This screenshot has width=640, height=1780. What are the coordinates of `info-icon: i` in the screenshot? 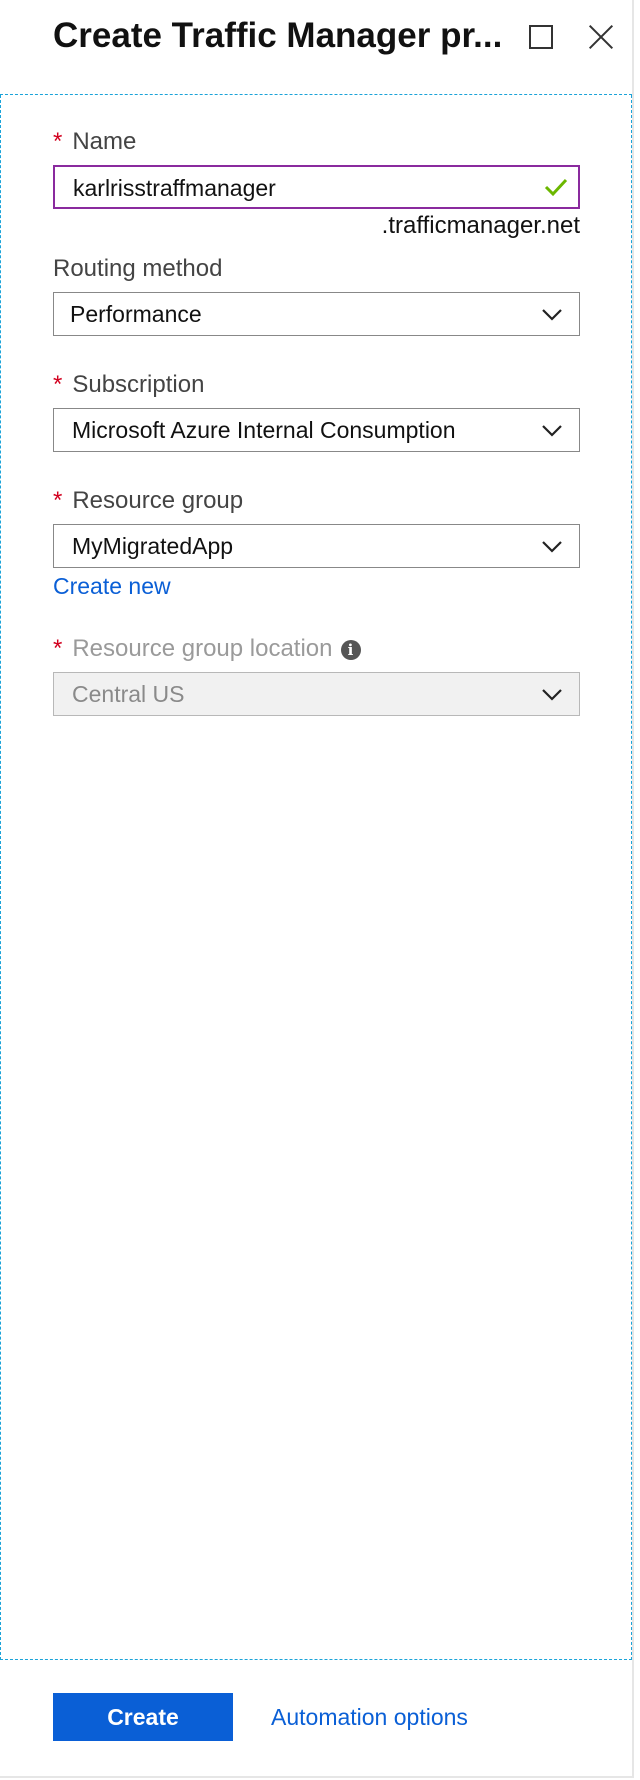 It's located at (350, 649).